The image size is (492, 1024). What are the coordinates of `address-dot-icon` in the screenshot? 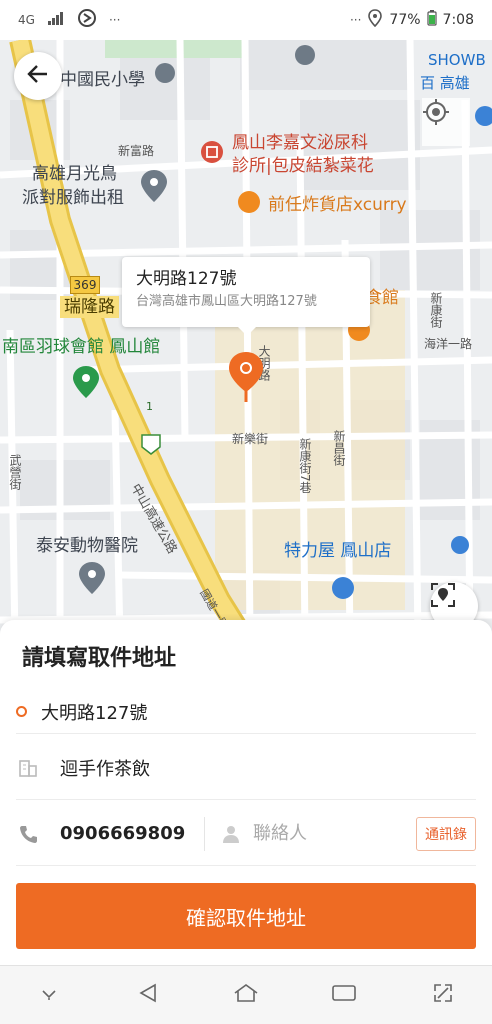 It's located at (21, 711).